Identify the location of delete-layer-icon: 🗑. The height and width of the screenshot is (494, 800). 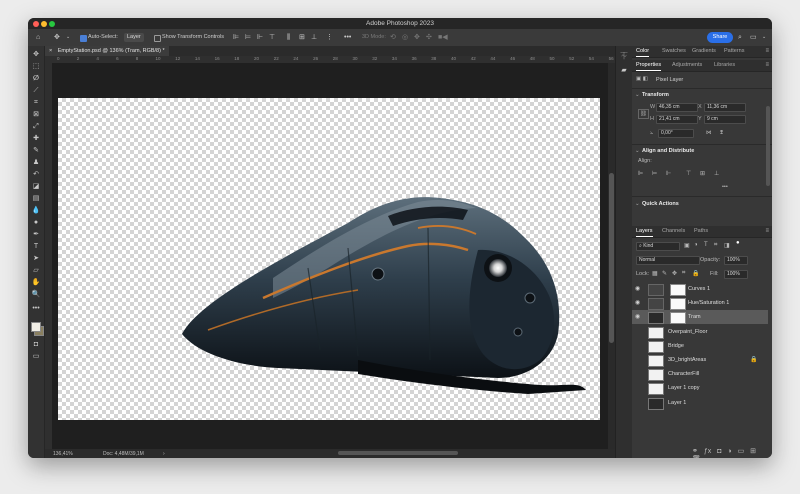
(696, 456).